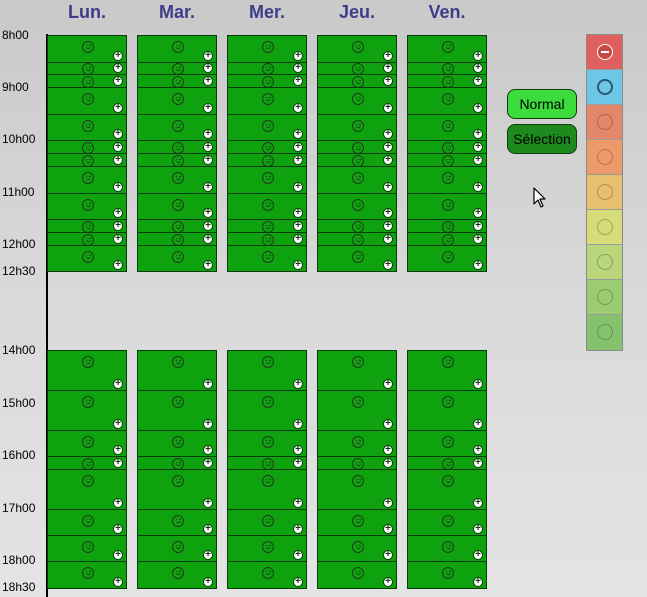 This screenshot has height=597, width=647. Describe the element at coordinates (604, 192) in the screenshot. I see `mood-swatch-neutral-face` at that location.